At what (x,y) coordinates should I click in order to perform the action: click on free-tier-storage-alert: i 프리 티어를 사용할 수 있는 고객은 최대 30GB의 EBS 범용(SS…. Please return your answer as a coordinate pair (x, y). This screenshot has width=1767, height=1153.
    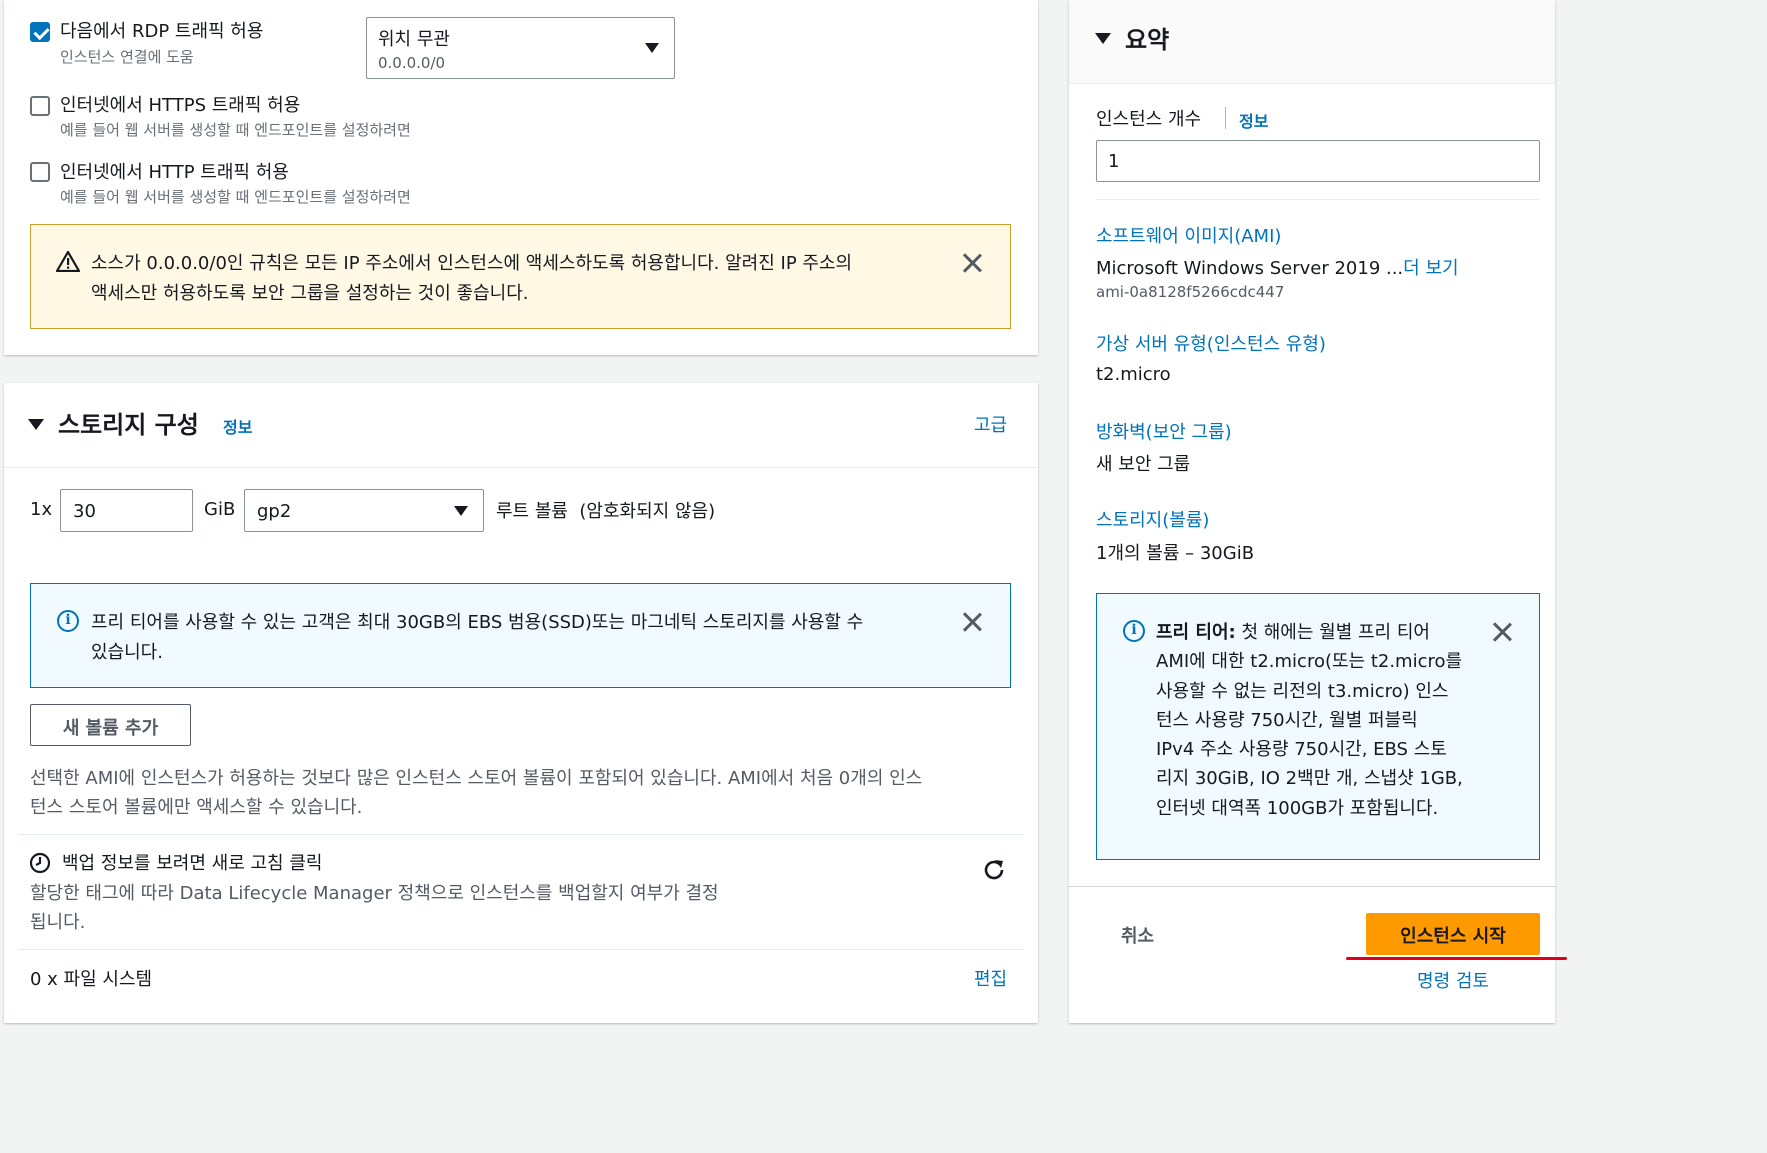
    Looking at the image, I should click on (520, 635).